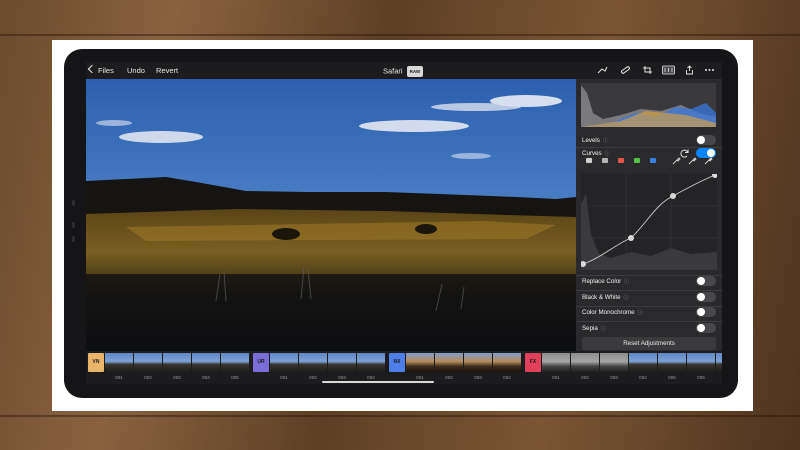 Image resolution: width=800 pixels, height=450 pixels. What do you see at coordinates (676, 160) in the screenshot?
I see `black-point-eyedropper-icon` at bounding box center [676, 160].